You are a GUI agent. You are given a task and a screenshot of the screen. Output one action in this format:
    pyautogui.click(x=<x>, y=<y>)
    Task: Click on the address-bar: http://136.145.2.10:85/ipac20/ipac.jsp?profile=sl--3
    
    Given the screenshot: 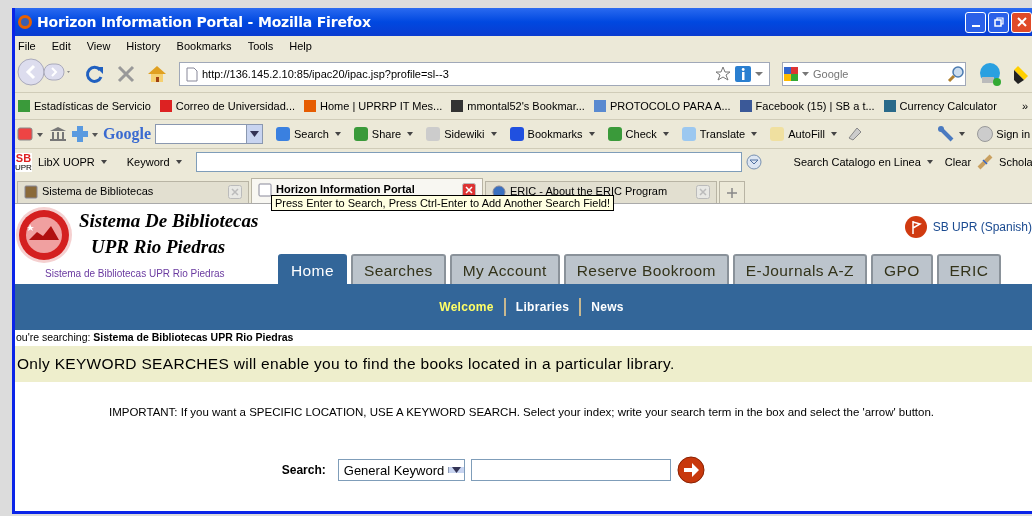 What is the action you would take?
    pyautogui.click(x=474, y=74)
    